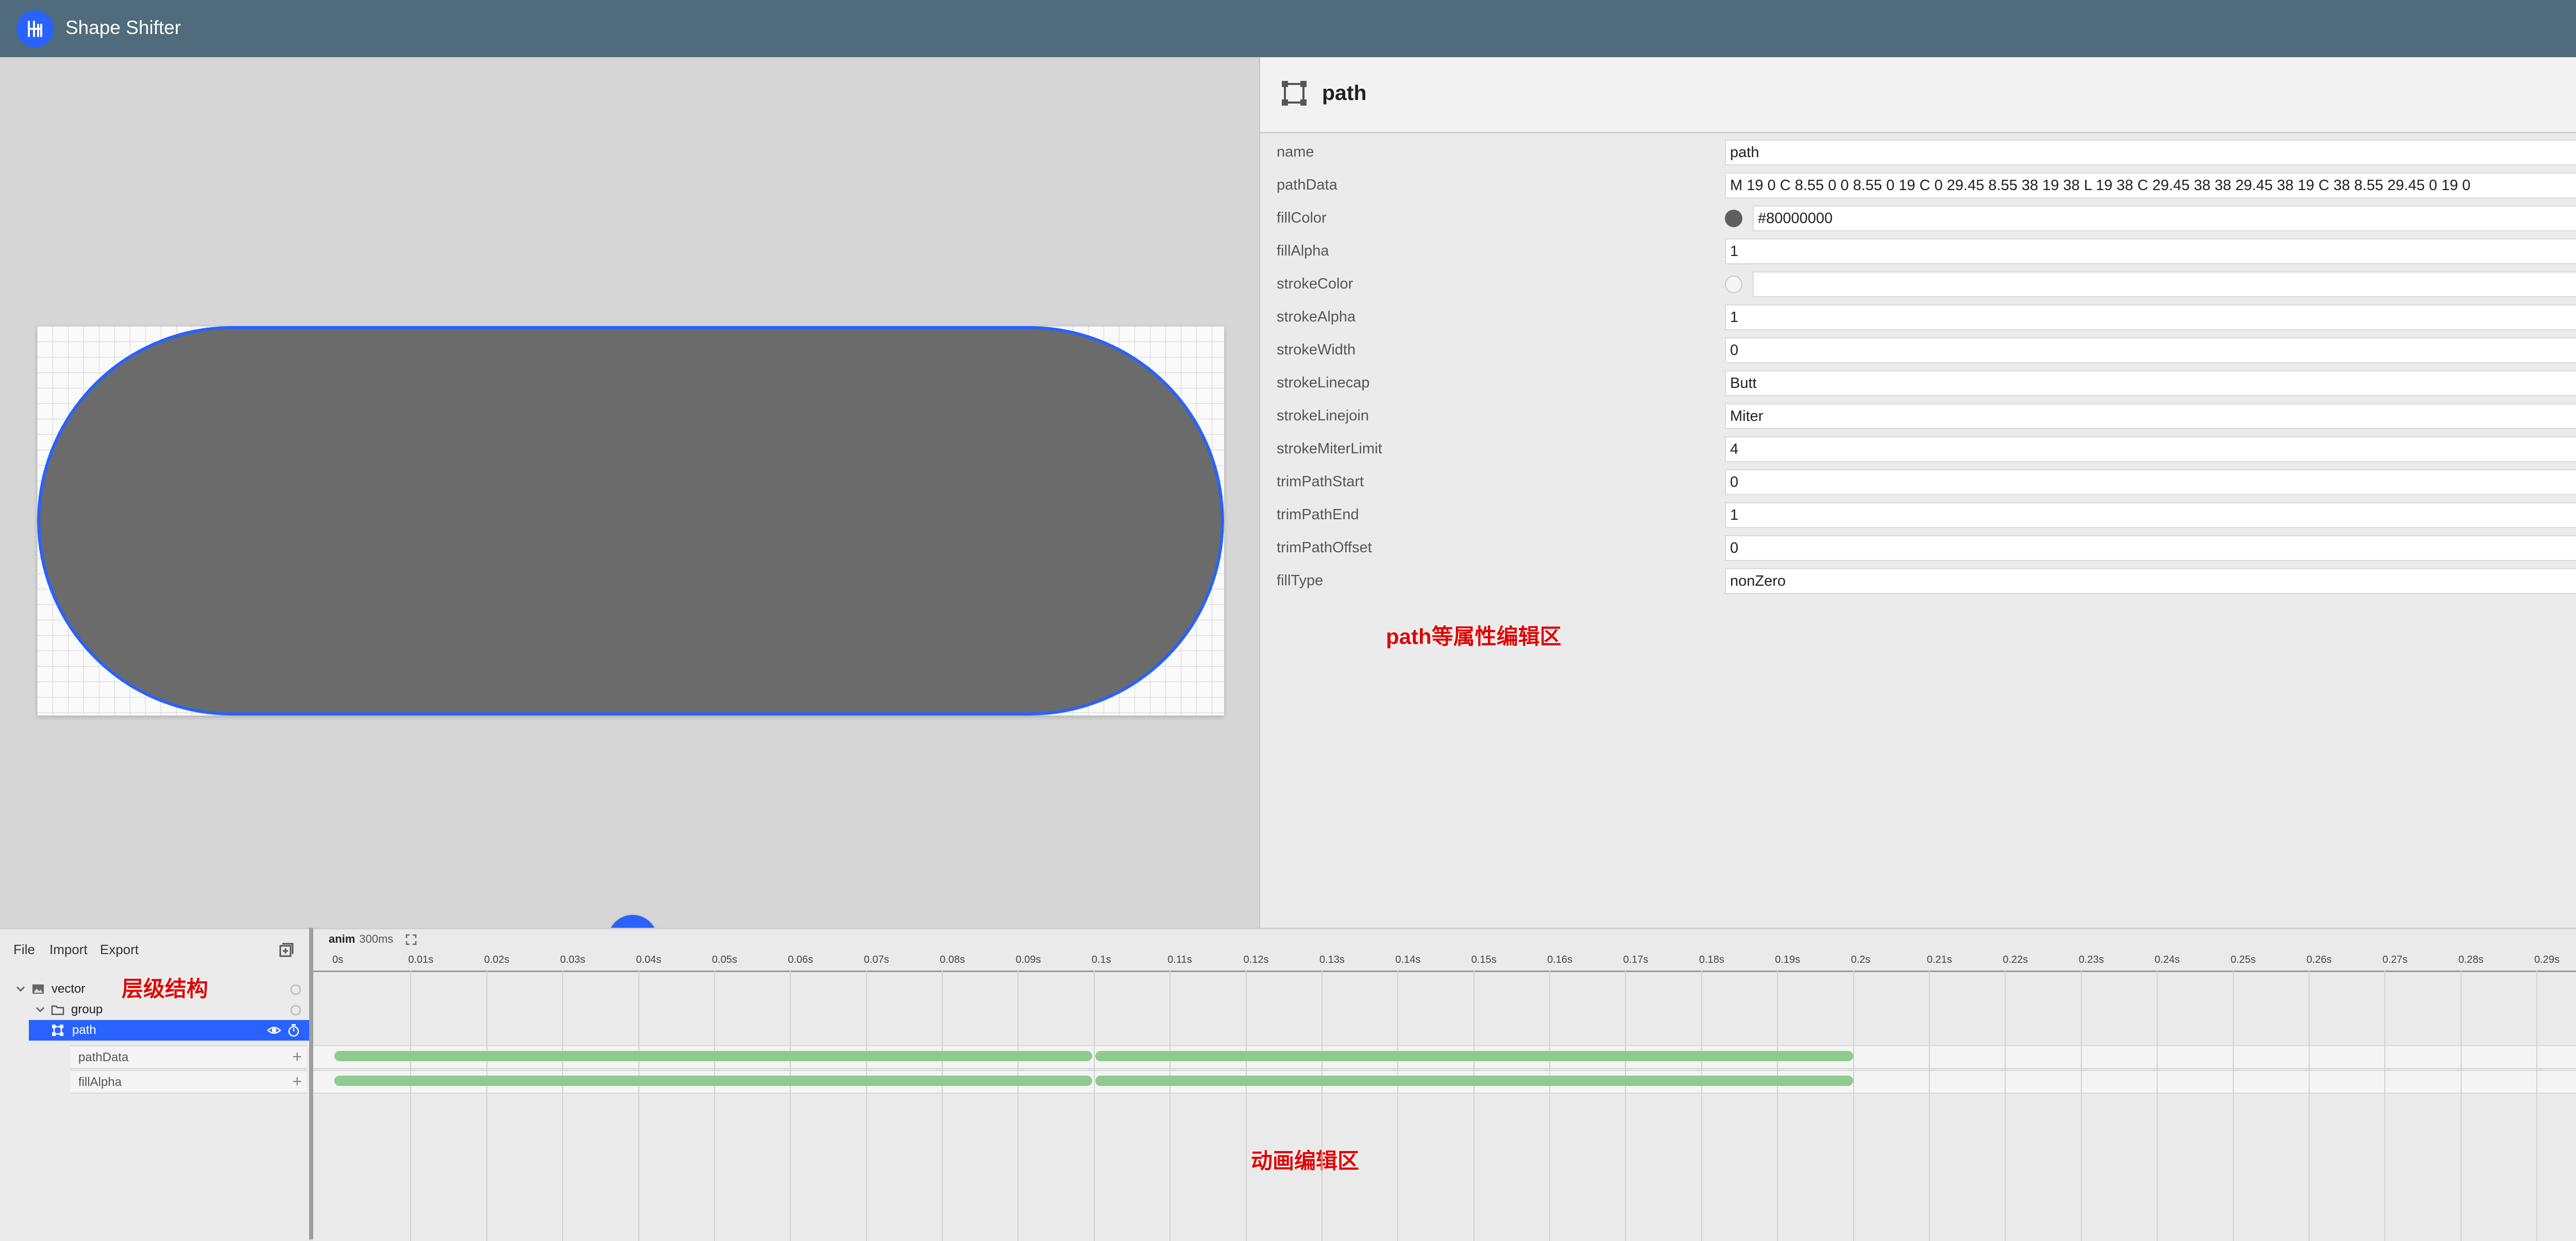 The width and height of the screenshot is (2576, 1241). I want to click on animated-property-label: pathData, so click(103, 1057).